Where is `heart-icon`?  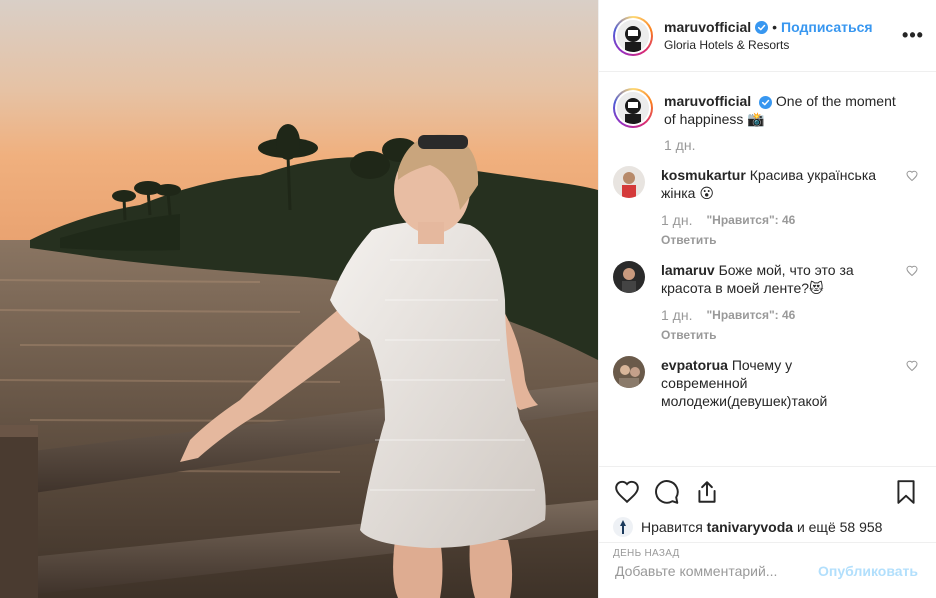
heart-icon is located at coordinates (627, 492).